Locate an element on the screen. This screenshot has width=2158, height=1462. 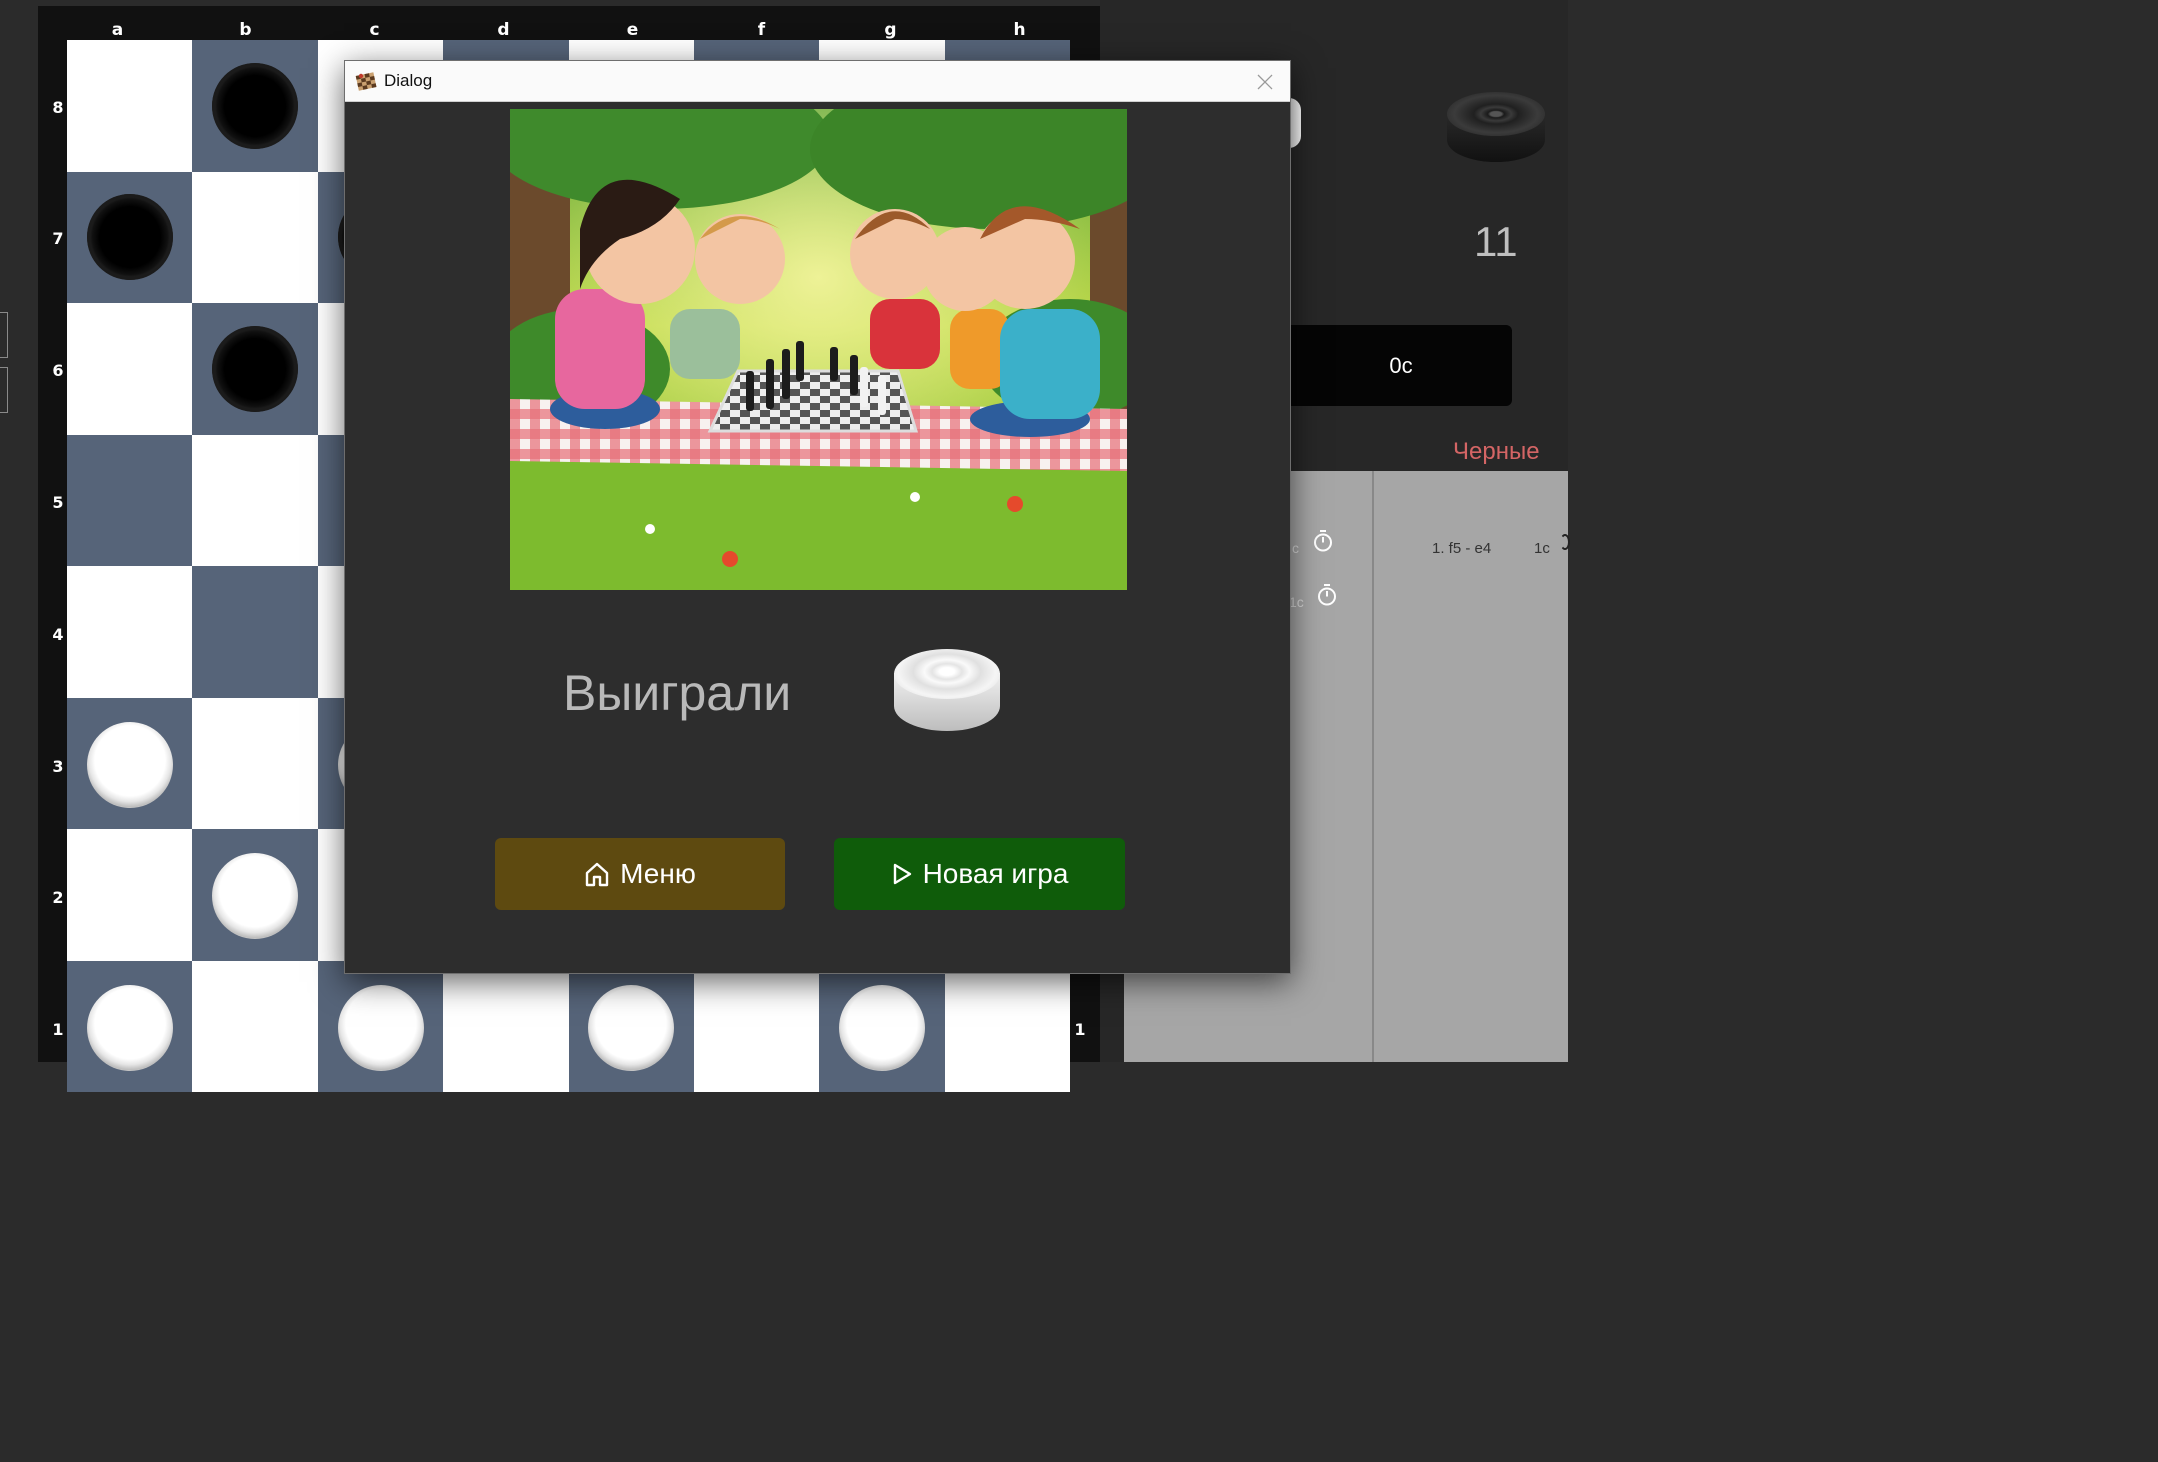
rank-label: 4 is located at coordinates (58, 634).